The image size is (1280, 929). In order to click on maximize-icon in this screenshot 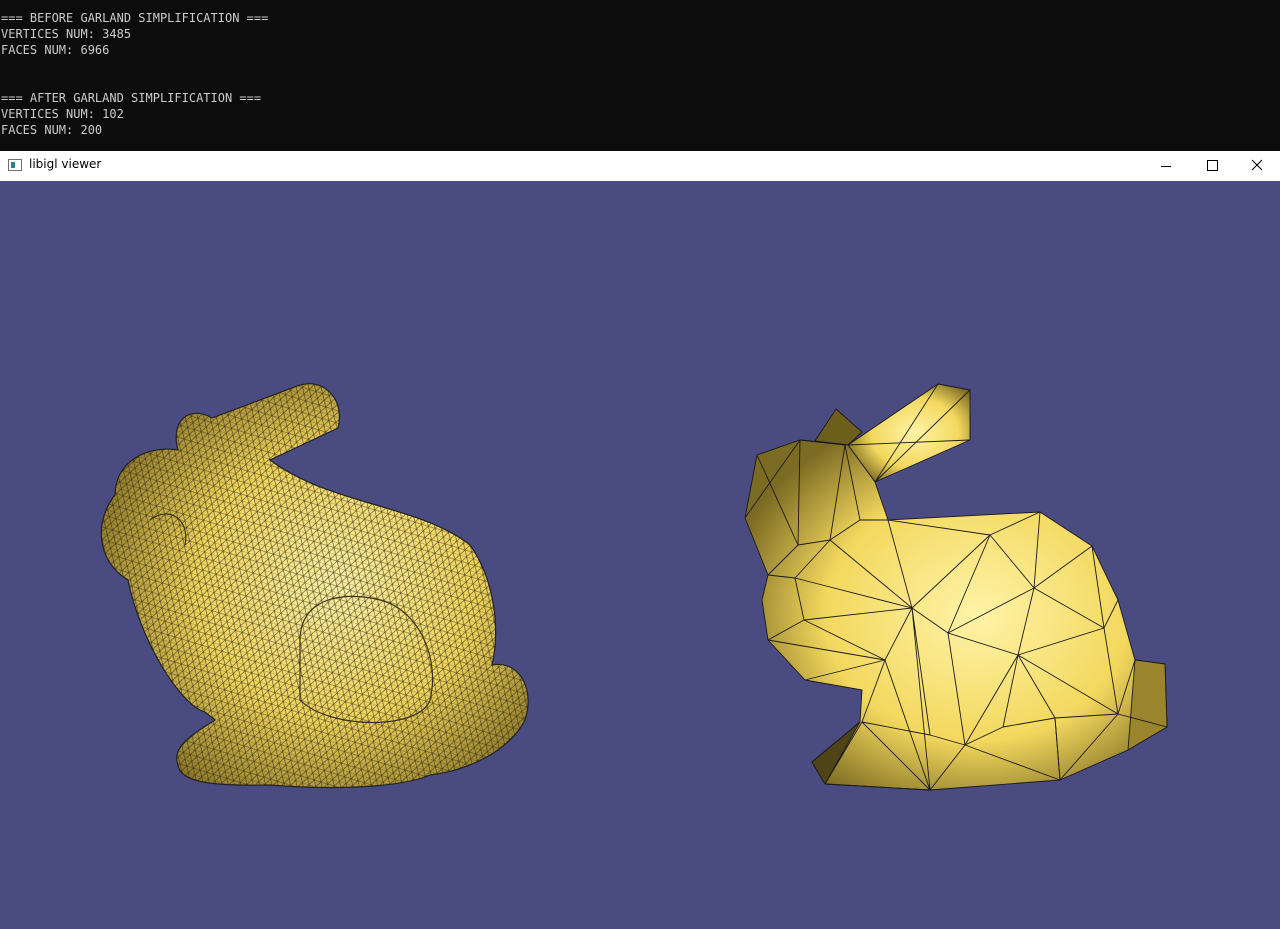, I will do `click(1212, 165)`.